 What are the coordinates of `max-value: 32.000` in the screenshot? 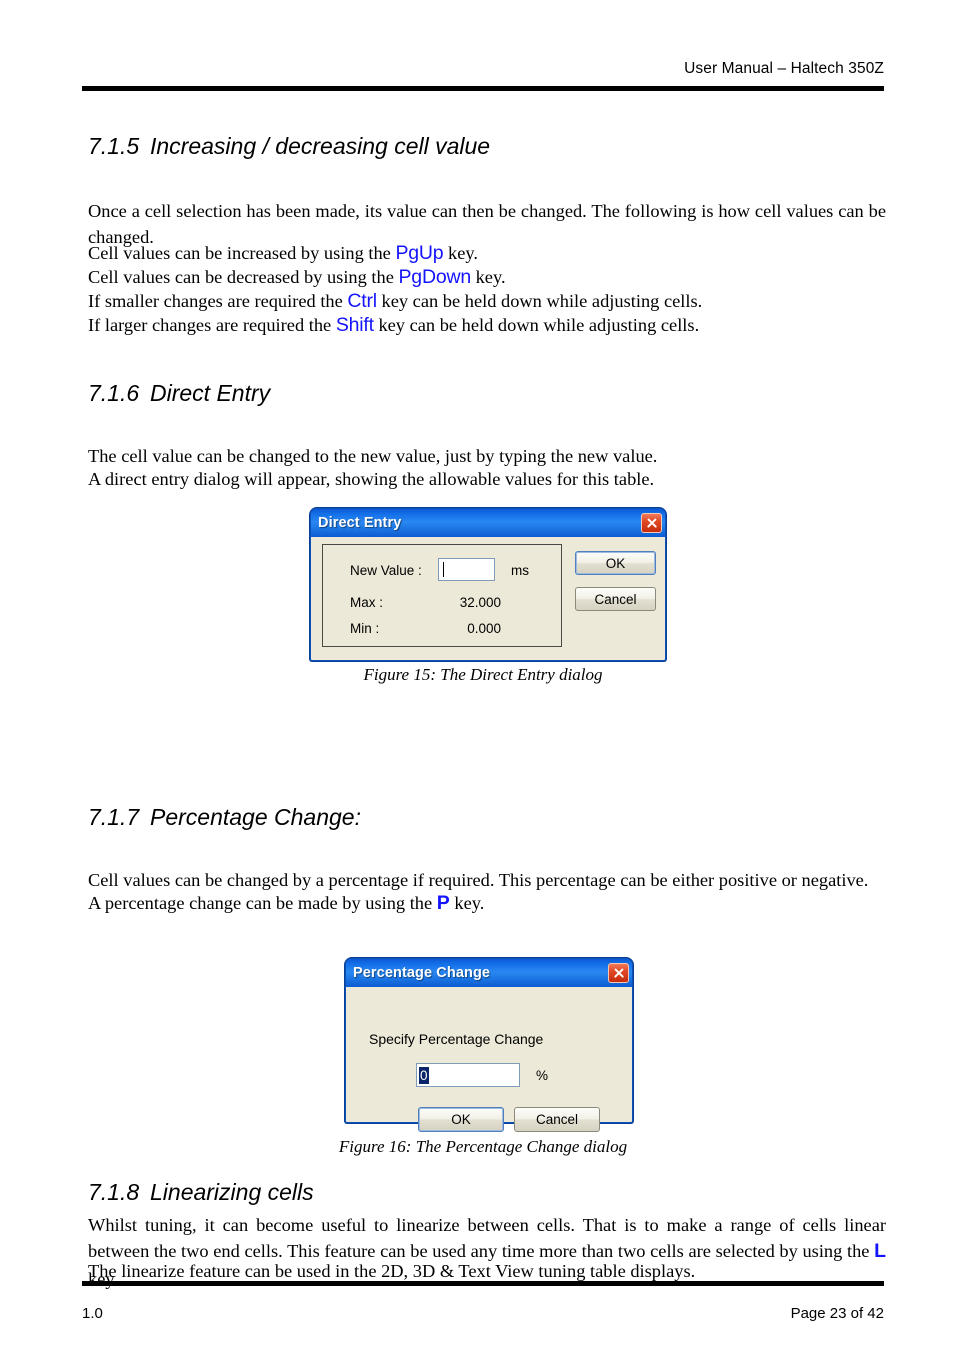 It's located at (480, 602).